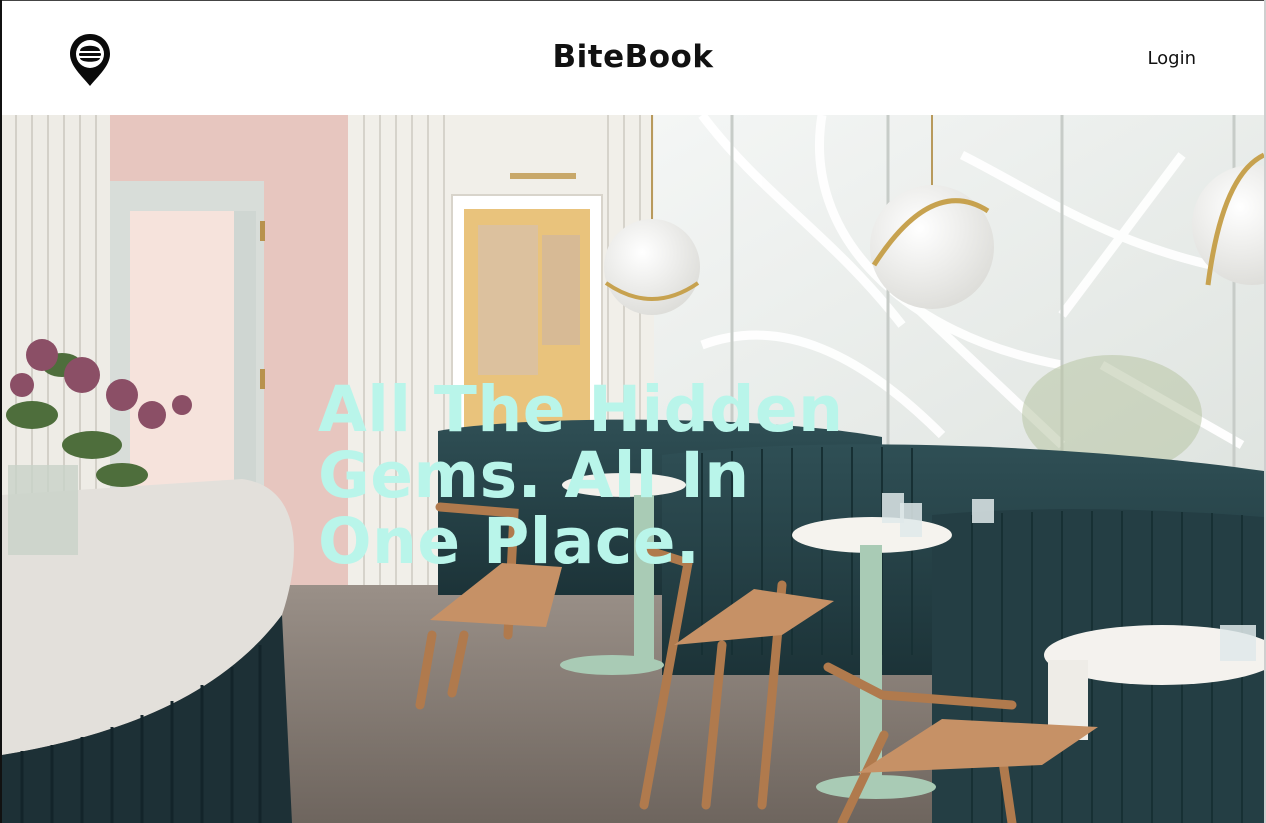  I want to click on login-link: Login, so click(1171, 58).